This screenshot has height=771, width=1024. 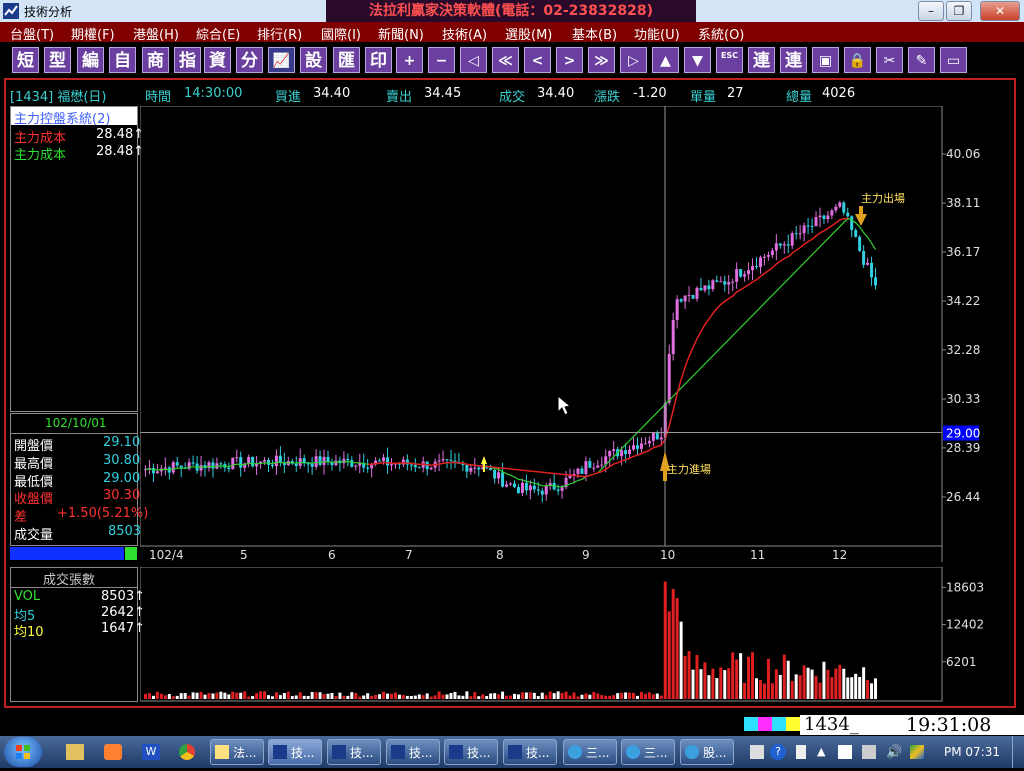 What do you see at coordinates (67, 553) in the screenshot?
I see `scroll-indicator-bar` at bounding box center [67, 553].